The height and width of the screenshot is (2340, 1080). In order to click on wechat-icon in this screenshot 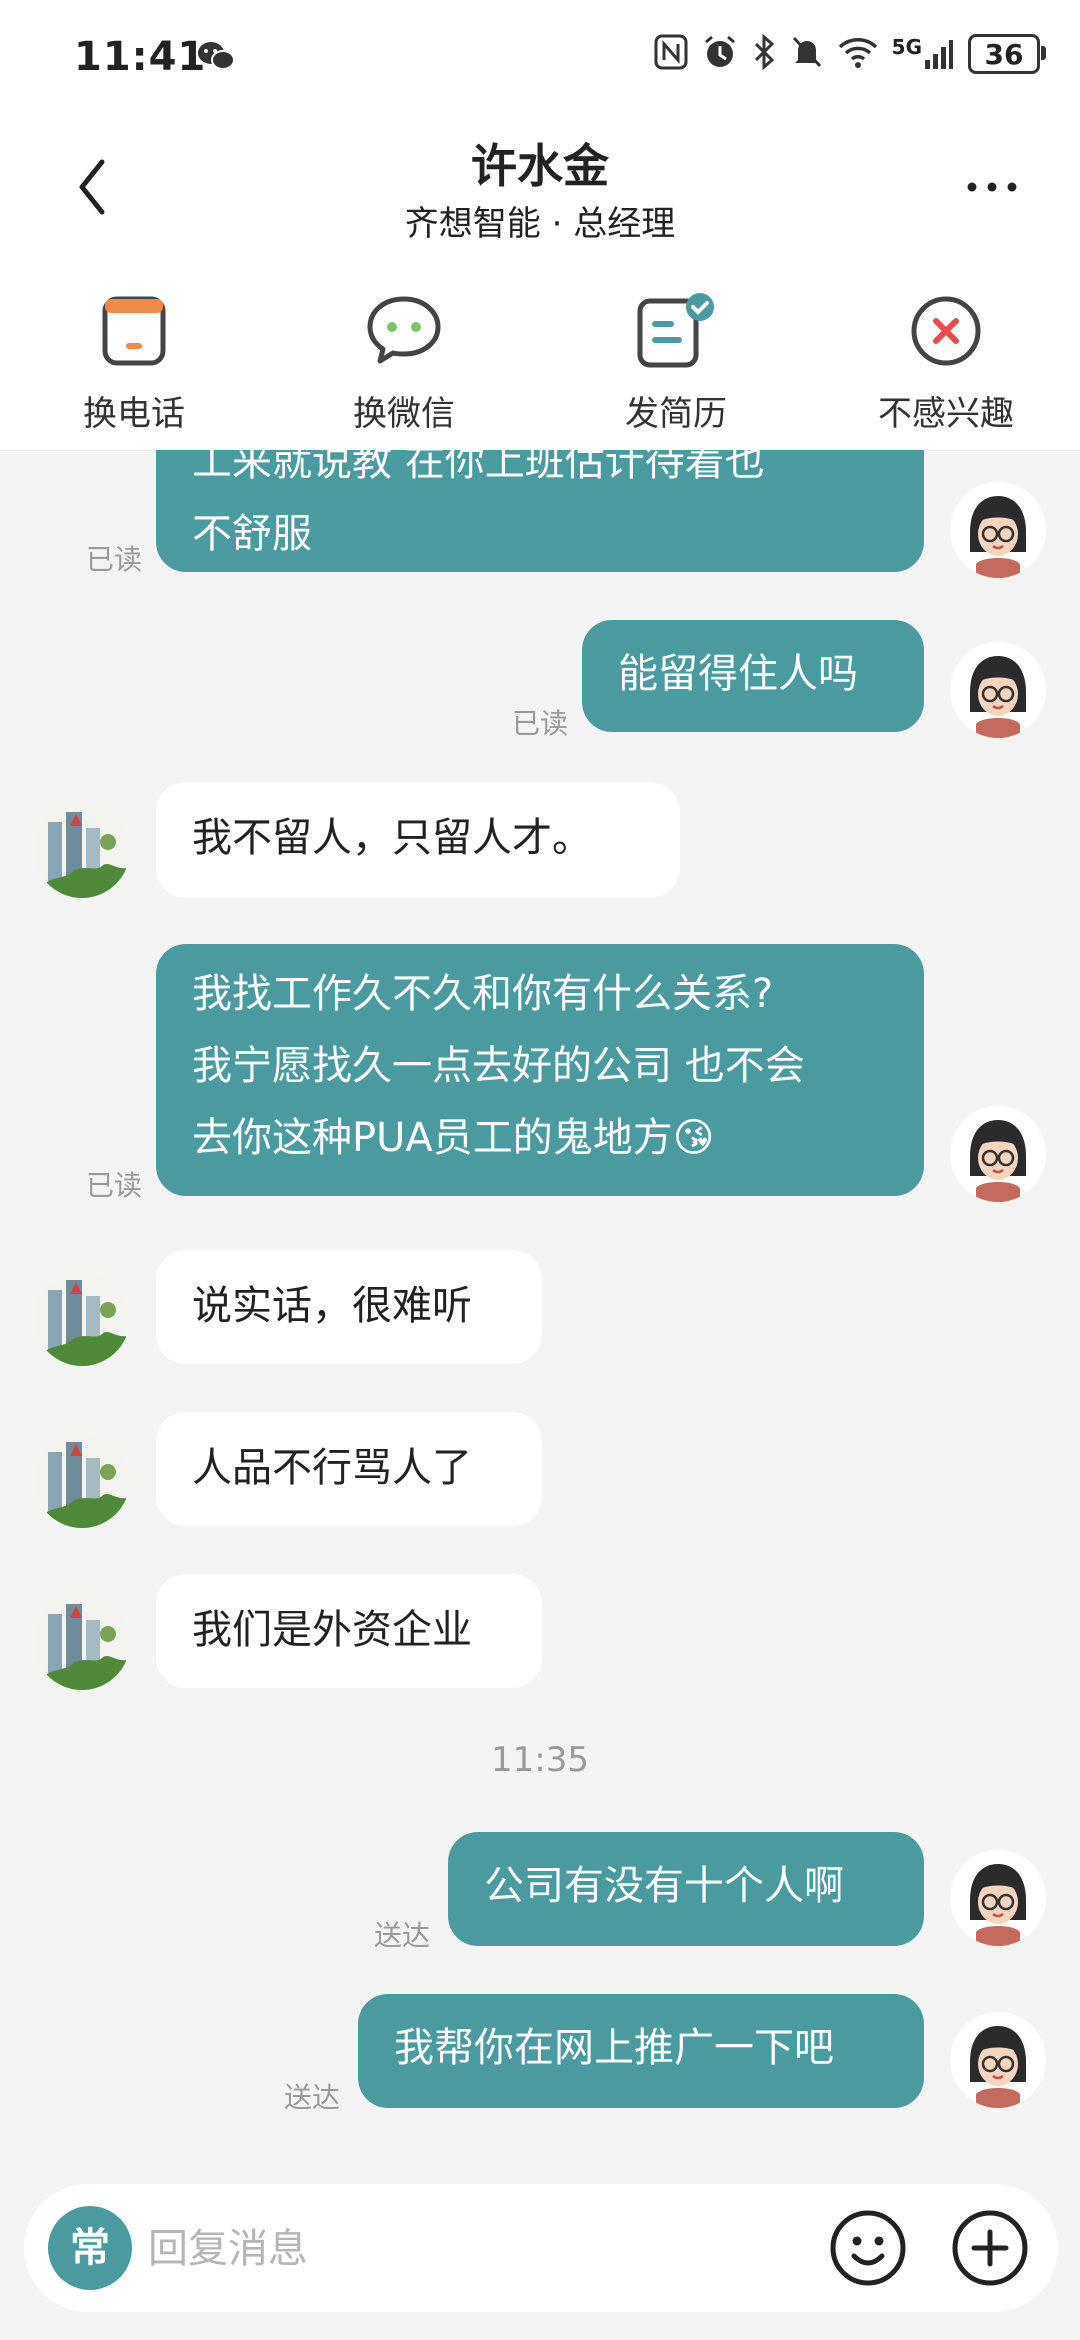, I will do `click(404, 330)`.